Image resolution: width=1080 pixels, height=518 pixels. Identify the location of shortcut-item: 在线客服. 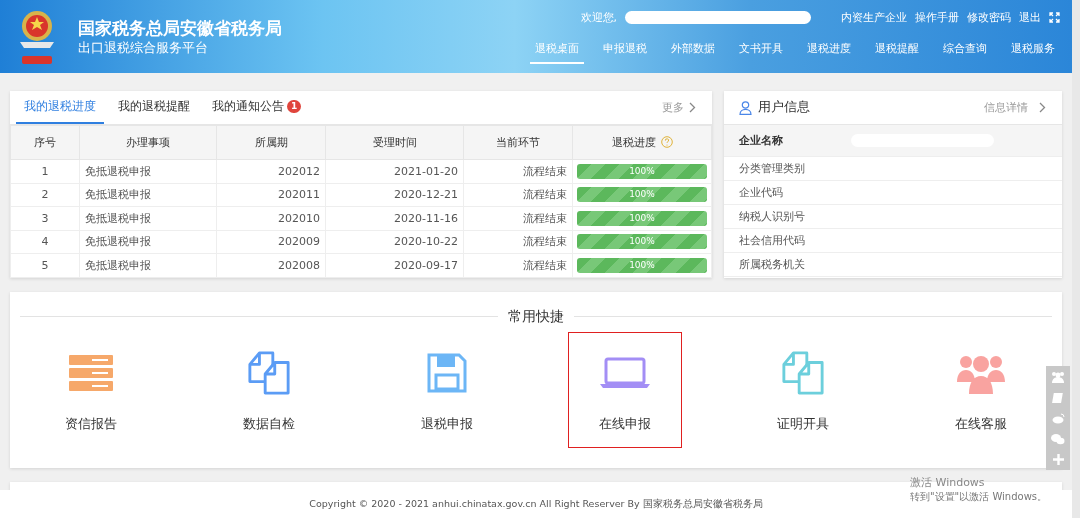
(981, 389).